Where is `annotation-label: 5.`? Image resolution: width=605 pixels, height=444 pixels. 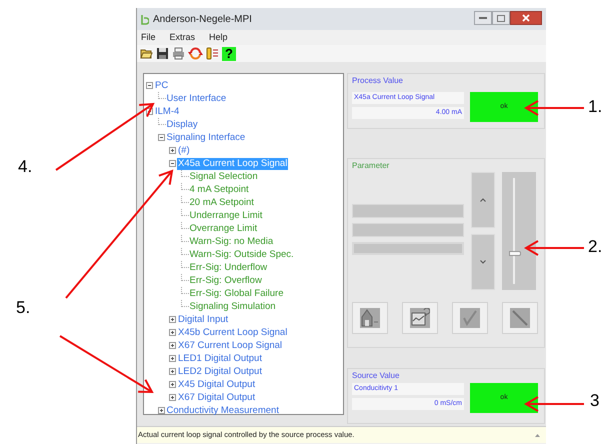 annotation-label: 5. is located at coordinates (23, 308).